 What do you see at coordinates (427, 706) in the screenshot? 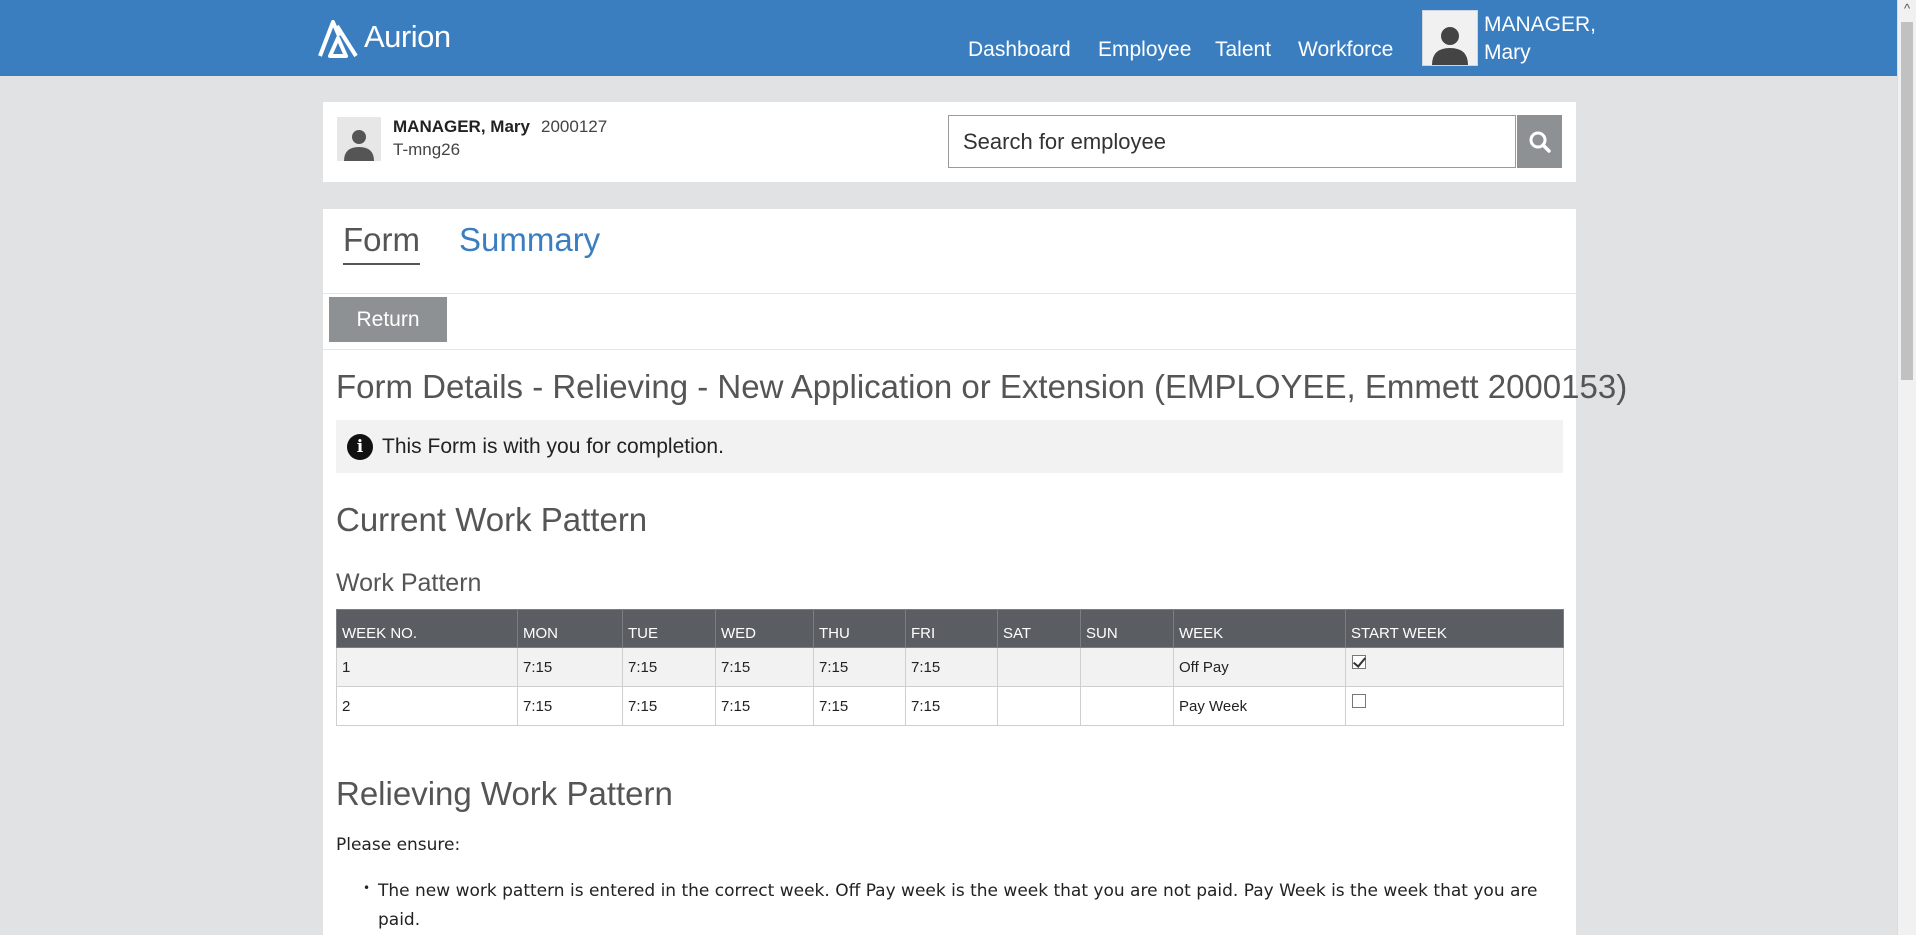
I see `cell-week-no: 2` at bounding box center [427, 706].